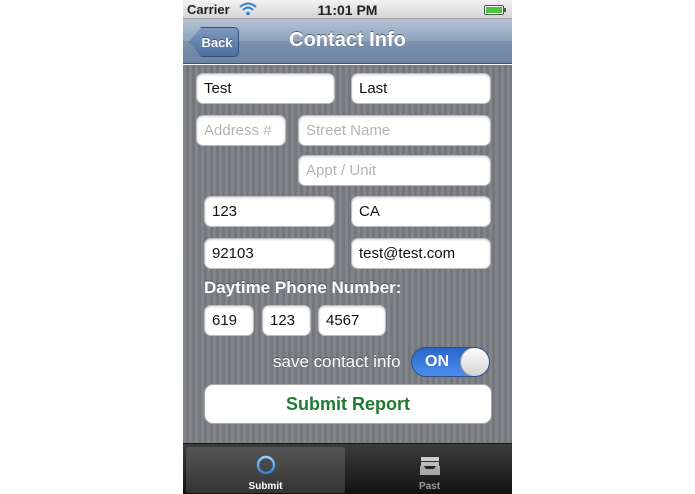 This screenshot has height=494, width=695. What do you see at coordinates (430, 466) in the screenshot?
I see `inbox-tray-icon` at bounding box center [430, 466].